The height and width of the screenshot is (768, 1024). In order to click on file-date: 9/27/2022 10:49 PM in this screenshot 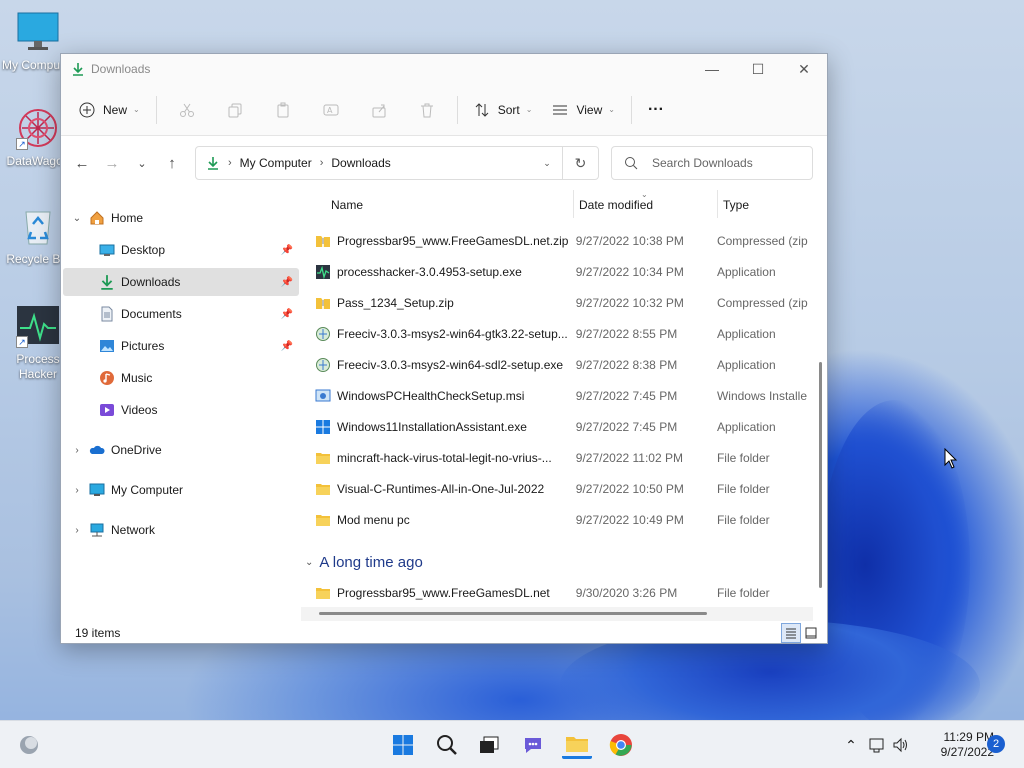, I will do `click(629, 519)`.